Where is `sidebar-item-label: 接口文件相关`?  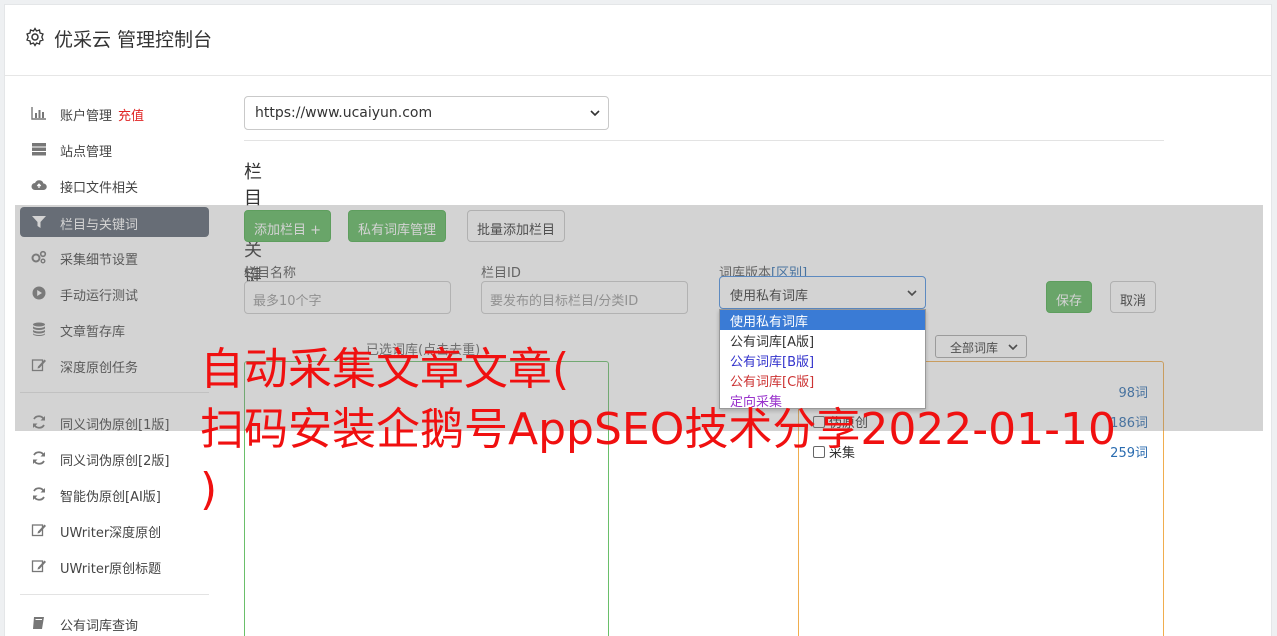 sidebar-item-label: 接口文件相关 is located at coordinates (99, 188).